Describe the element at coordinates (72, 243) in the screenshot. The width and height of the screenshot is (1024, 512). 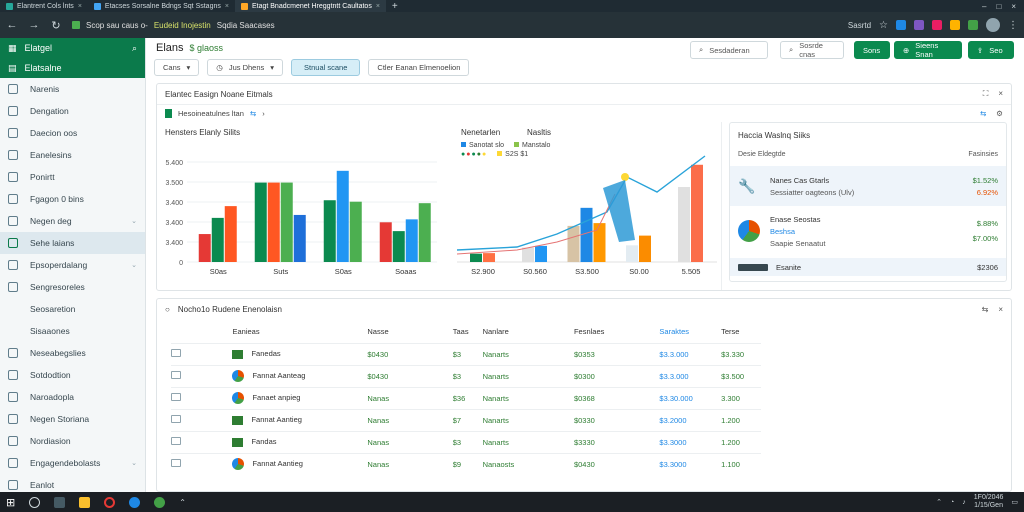
I see `sidebar-item: Sehe laians` at that location.